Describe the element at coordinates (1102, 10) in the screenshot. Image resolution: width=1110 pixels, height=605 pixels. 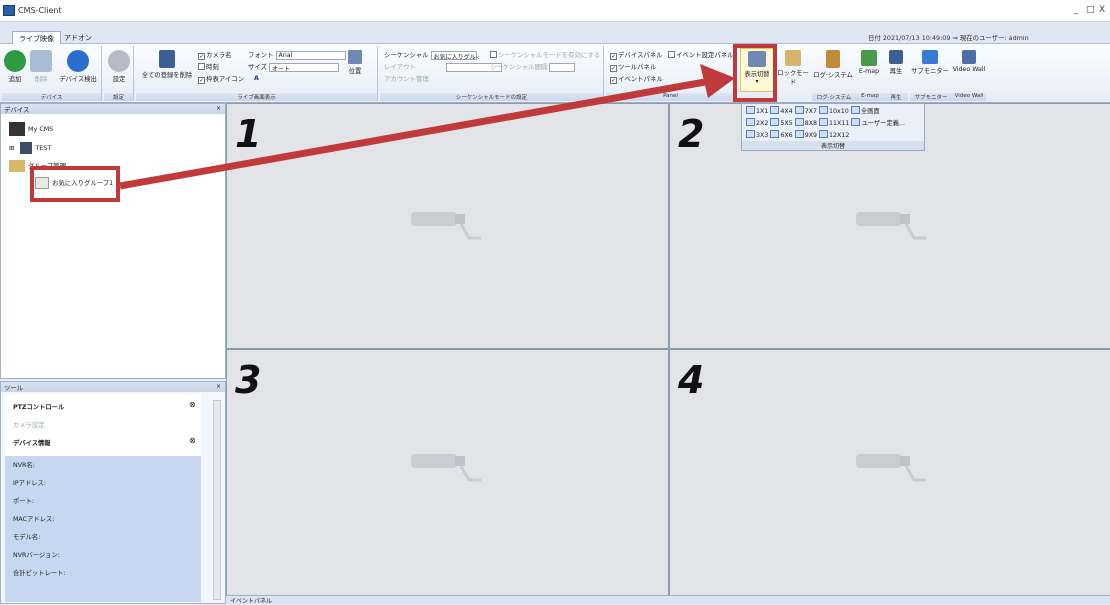
I see `close-button: X` at that location.